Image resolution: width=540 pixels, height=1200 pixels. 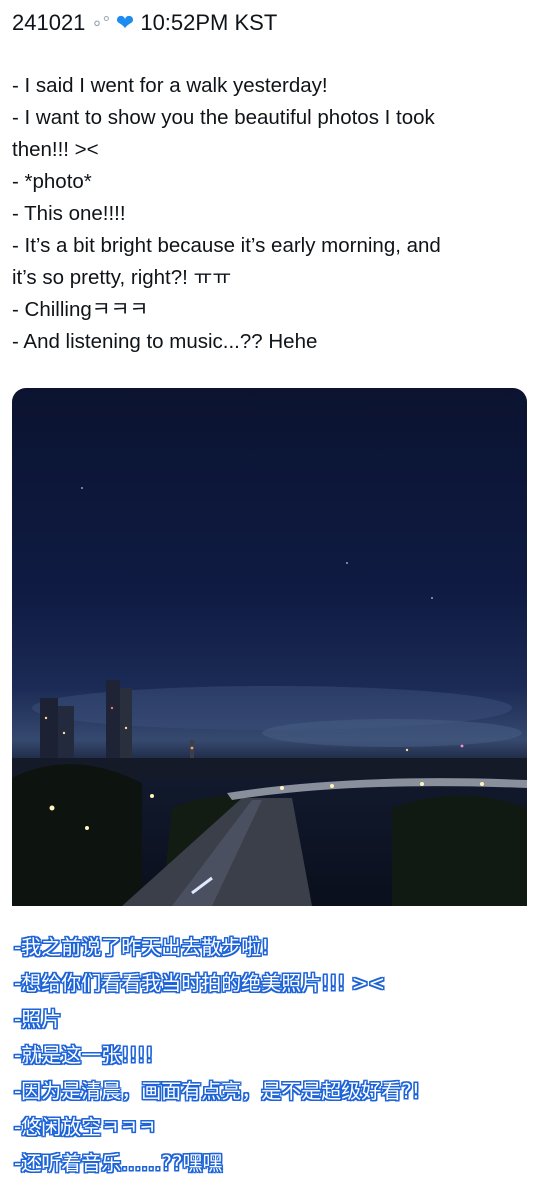 I want to click on text-line: then!!! ><, so click(x=55, y=149).